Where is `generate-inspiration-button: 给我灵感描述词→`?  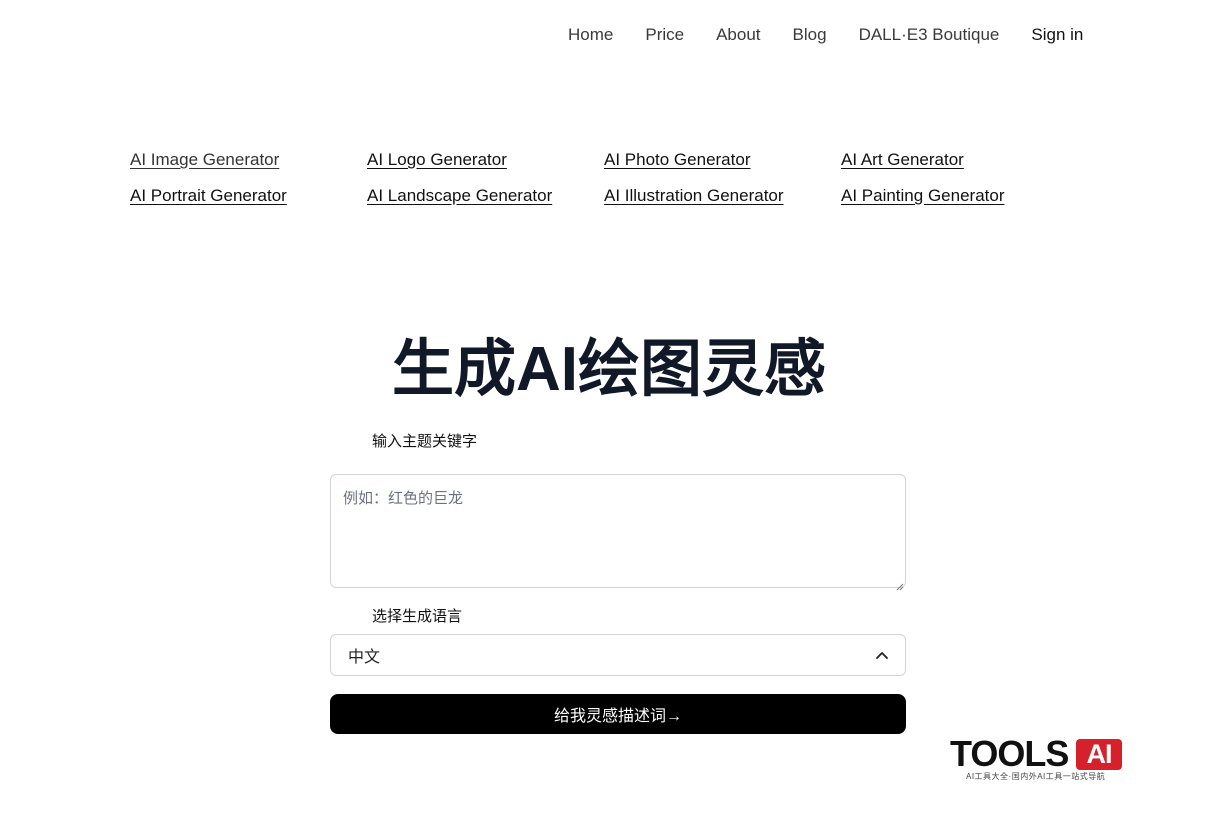 generate-inspiration-button: 给我灵感描述词→ is located at coordinates (618, 714).